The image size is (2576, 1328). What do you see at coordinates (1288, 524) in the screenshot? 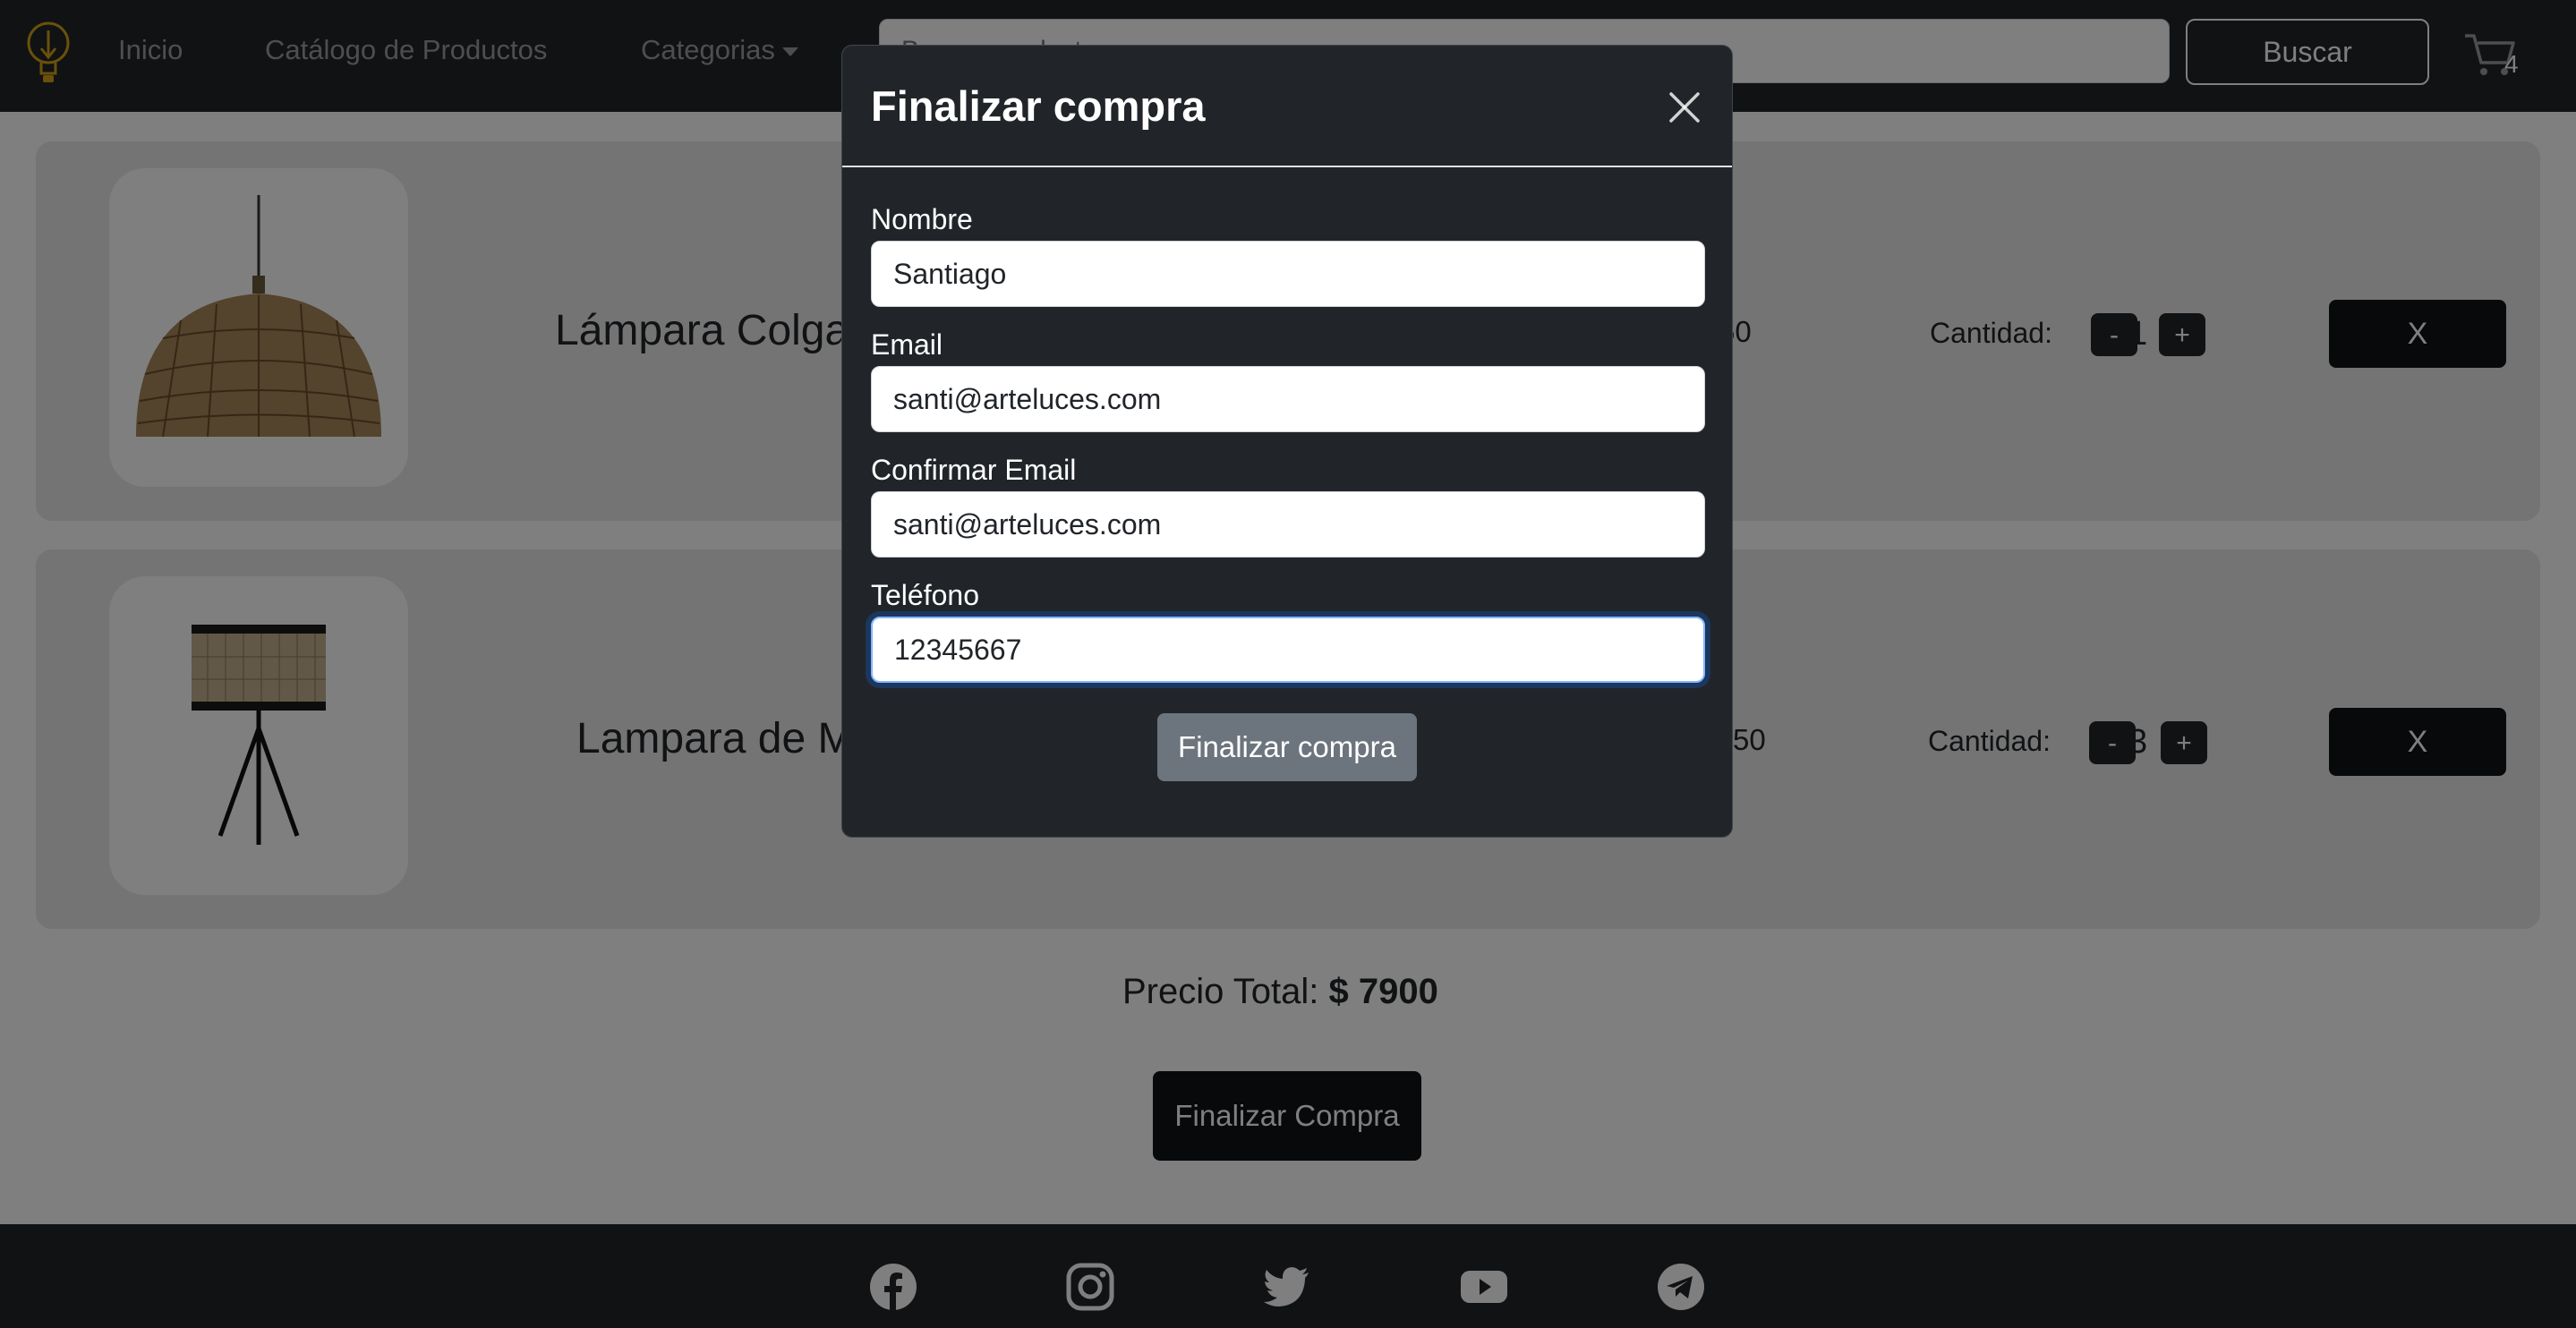
I see `confirm-email-field` at bounding box center [1288, 524].